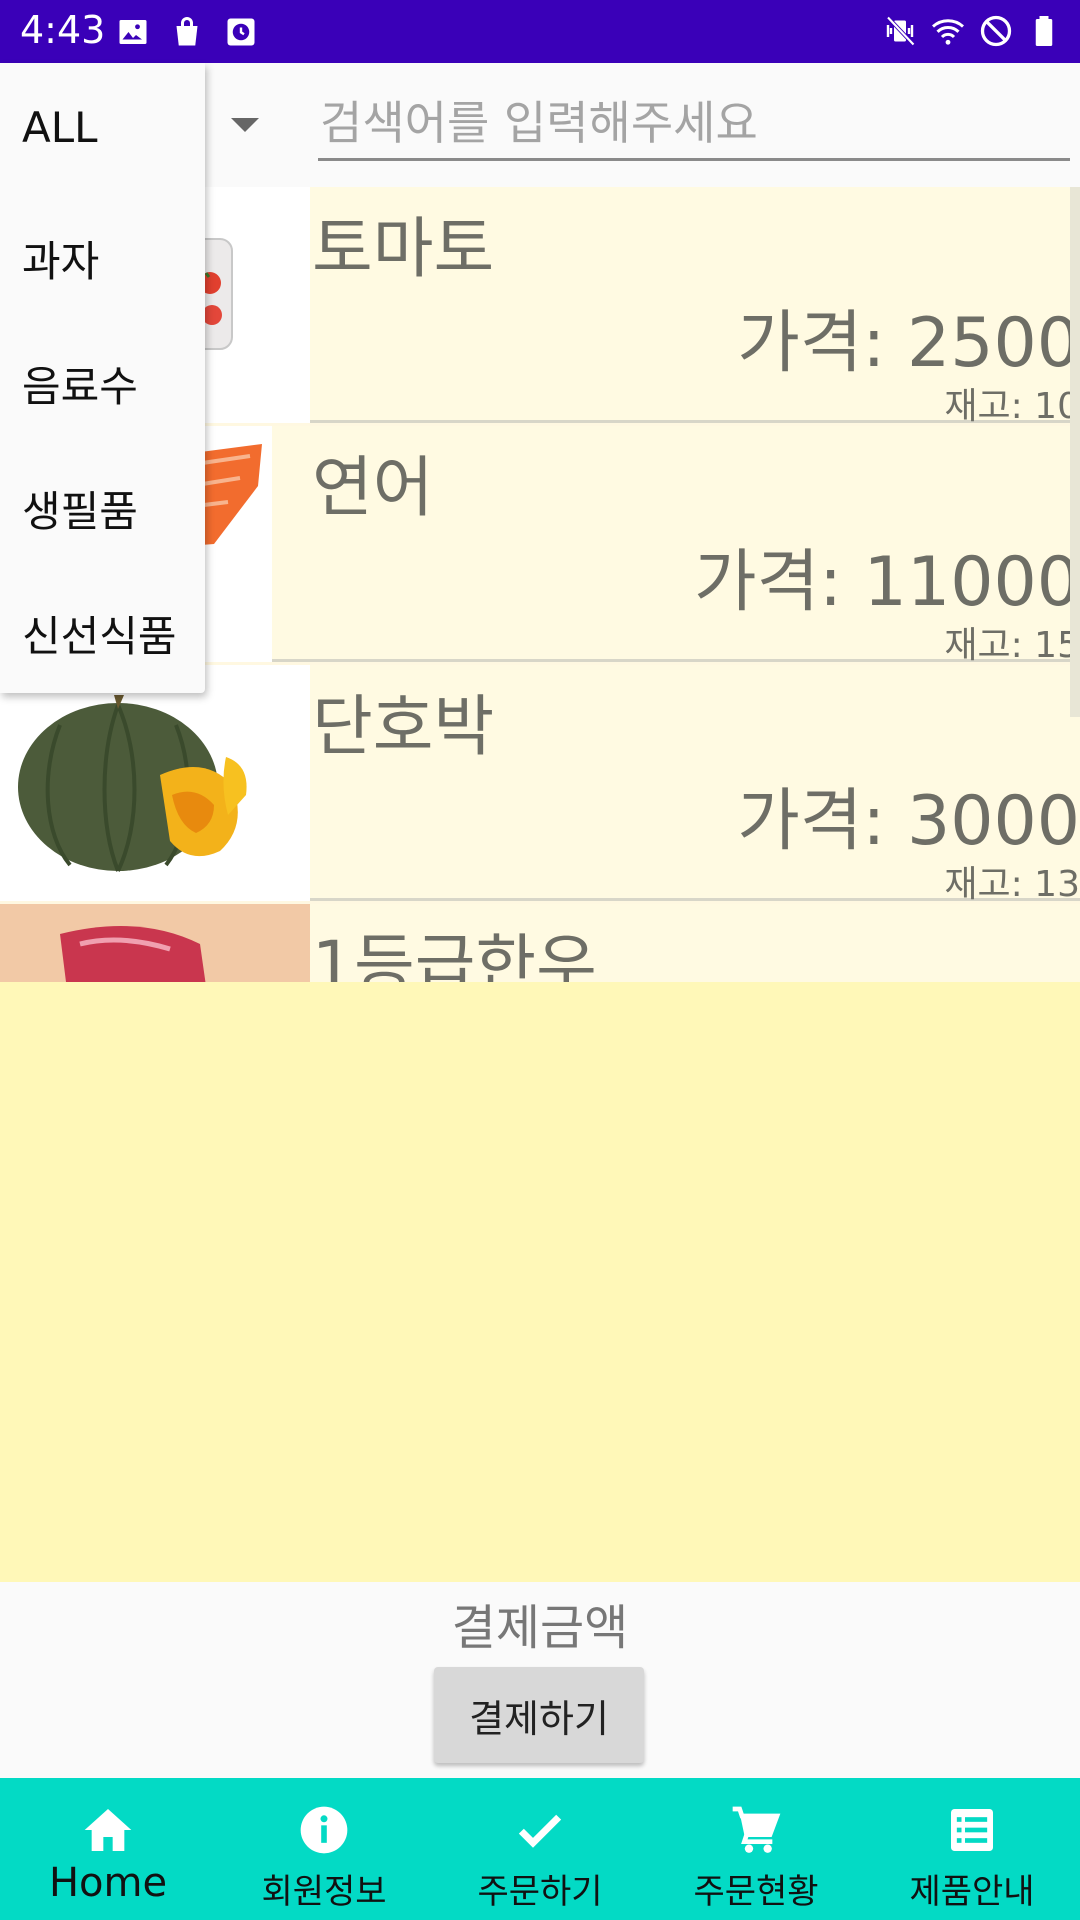  What do you see at coordinates (900, 31) in the screenshot?
I see `vibrate-mute-icon` at bounding box center [900, 31].